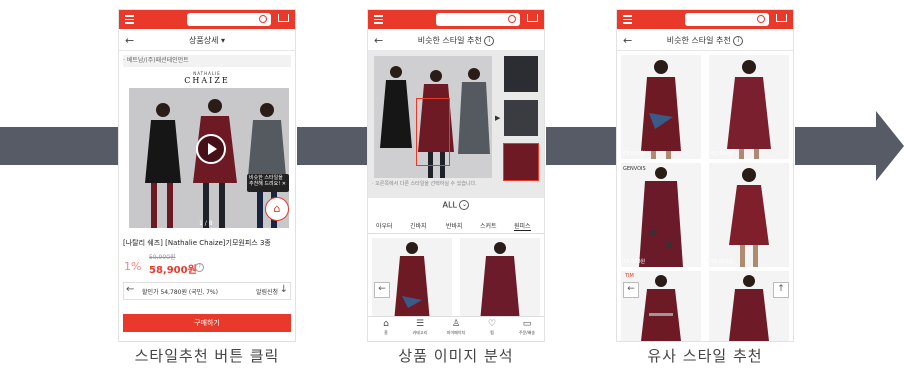 This screenshot has width=904, height=374. Describe the element at coordinates (521, 162) in the screenshot. I see `thumbnail-selected` at that location.